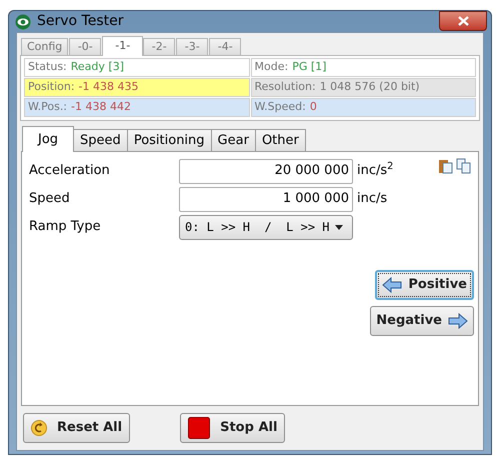 The width and height of the screenshot is (499, 459). What do you see at coordinates (108, 87) in the screenshot?
I see `status-value: -1 438 435` at bounding box center [108, 87].